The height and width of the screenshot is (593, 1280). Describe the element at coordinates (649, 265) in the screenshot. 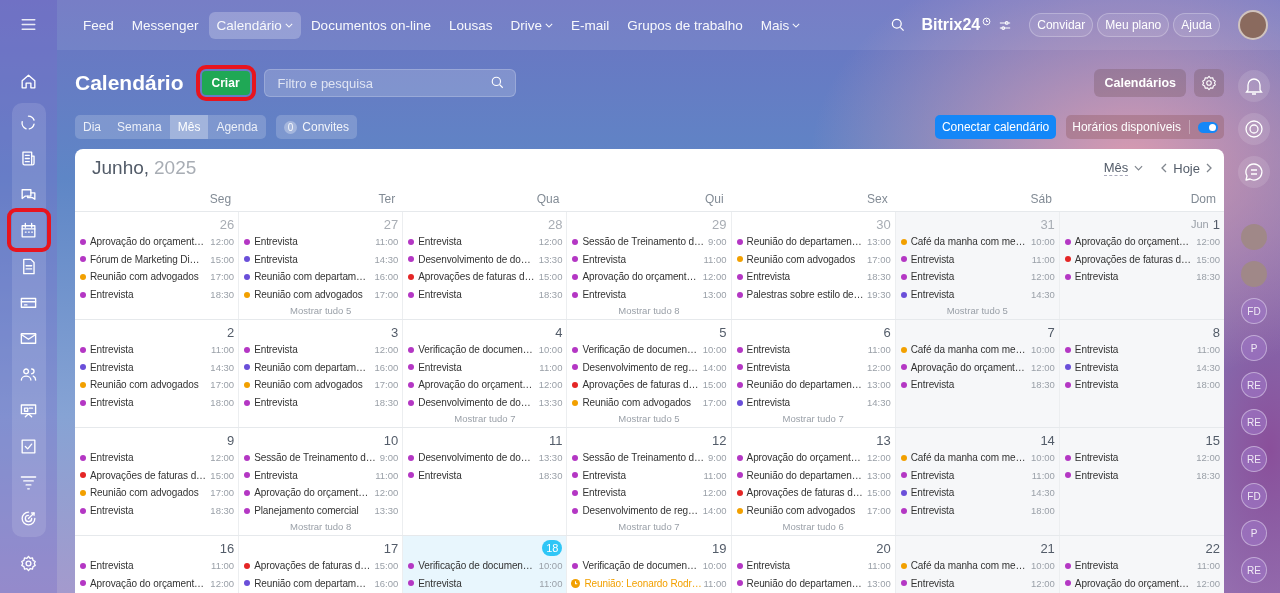

I see `day-cell: 29 Sessão de Treinamento d… 9:00 Entrevista 11:00 Aprovação do orçament… 12:00 Entrevista 13:00 Mostrar tudo 8` at that location.